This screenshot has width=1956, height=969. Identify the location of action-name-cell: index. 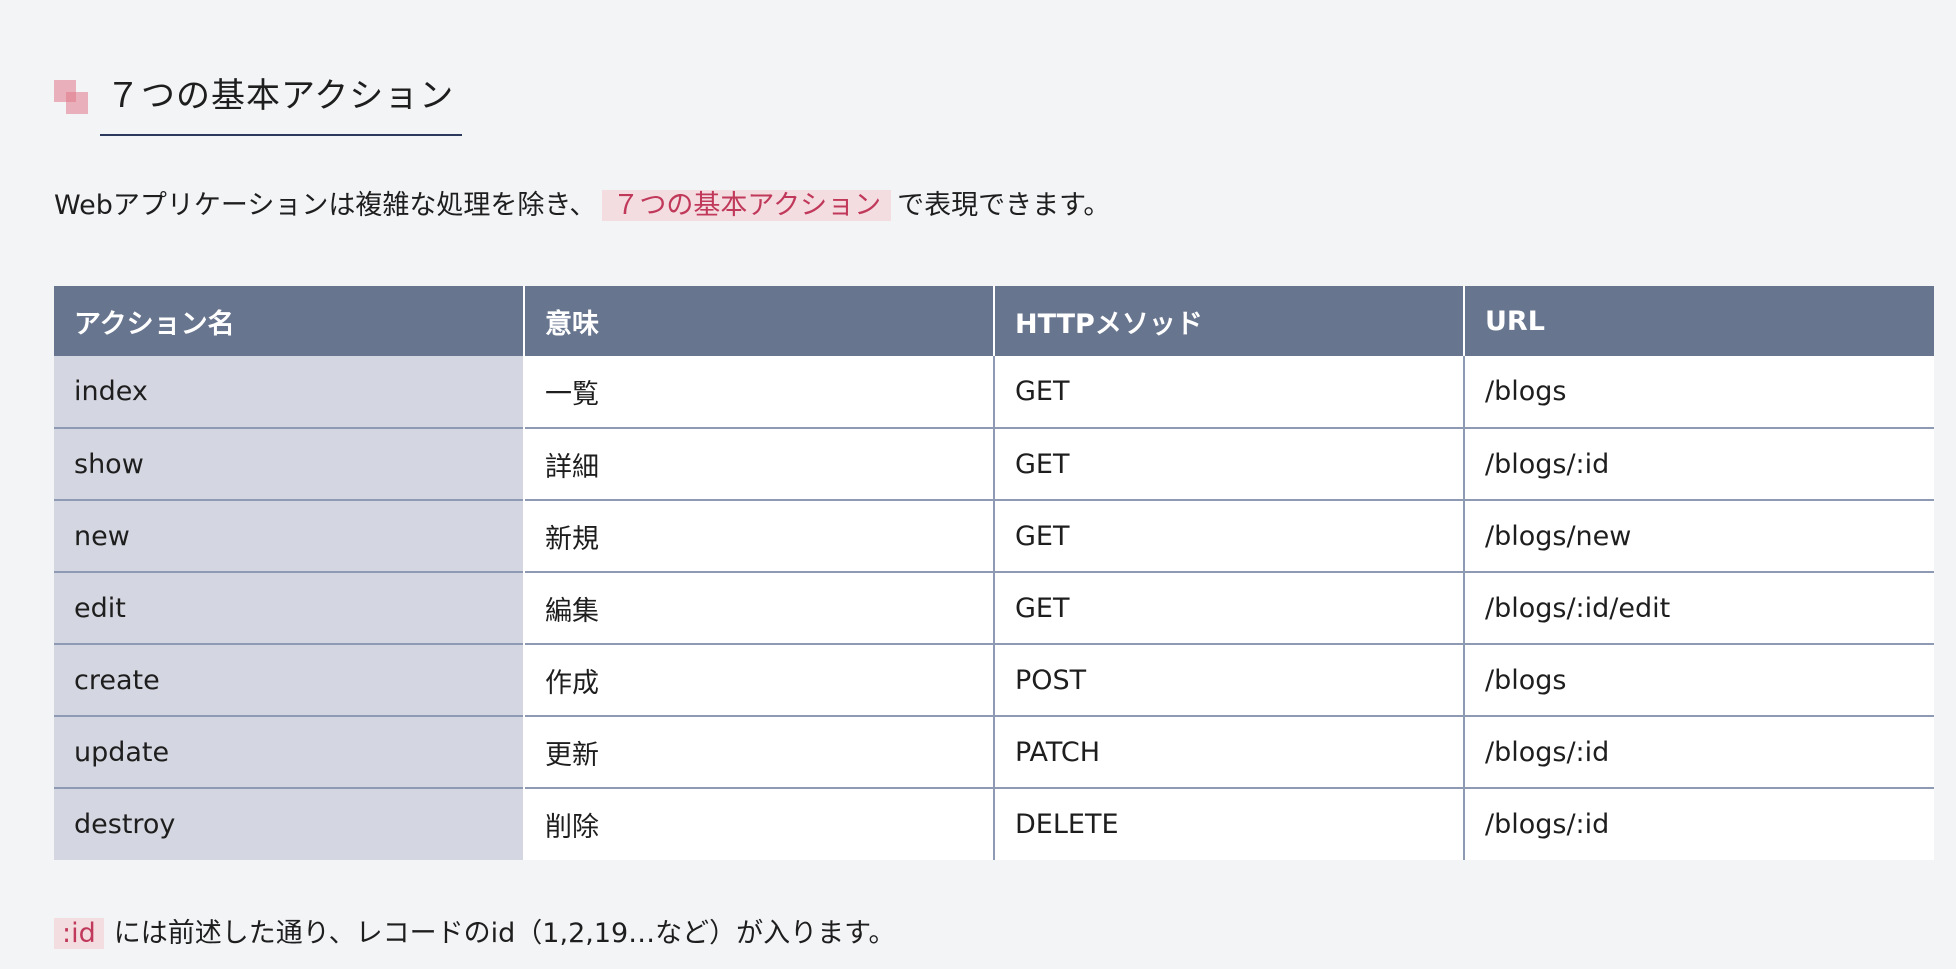
(289, 392).